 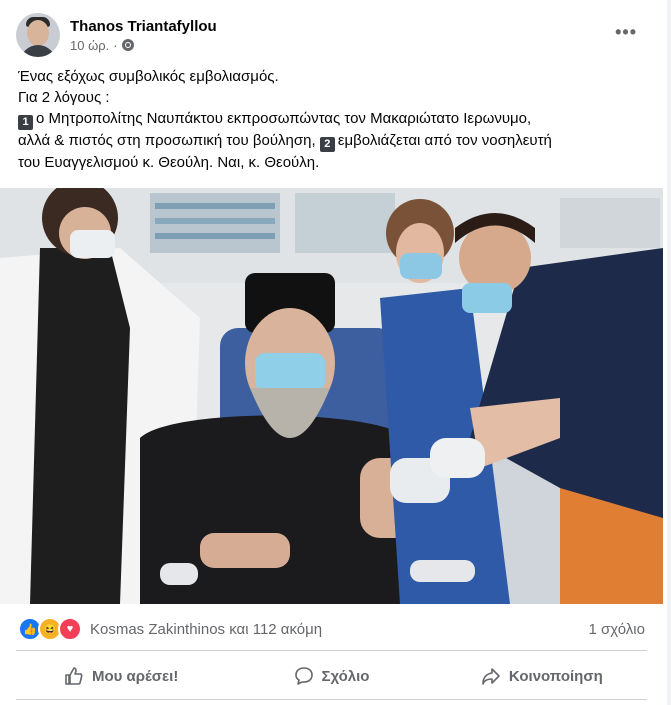 I want to click on scrollbar, so click(x=669, y=352).